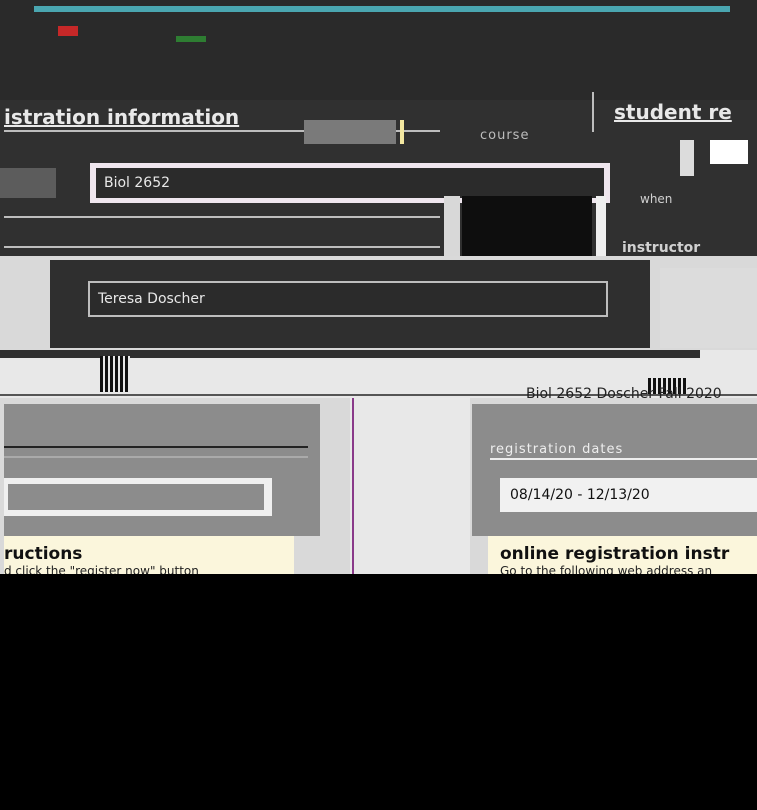 This screenshot has width=757, height=810. Describe the element at coordinates (674, 112) in the screenshot. I see `student-record-heading: student re` at that location.